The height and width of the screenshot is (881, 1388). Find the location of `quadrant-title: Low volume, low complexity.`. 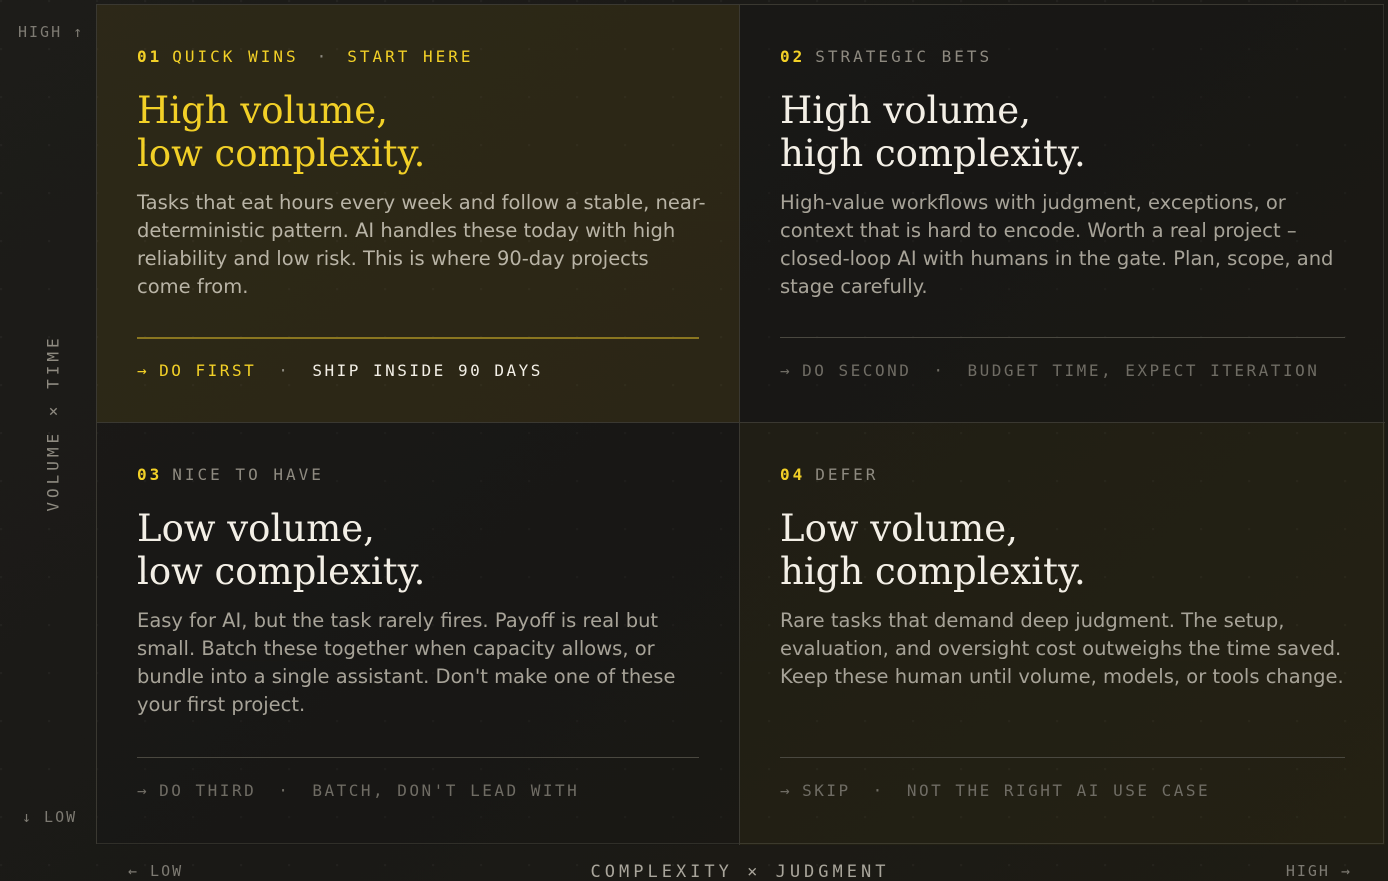

quadrant-title: Low volume, low complexity. is located at coordinates (418, 550).